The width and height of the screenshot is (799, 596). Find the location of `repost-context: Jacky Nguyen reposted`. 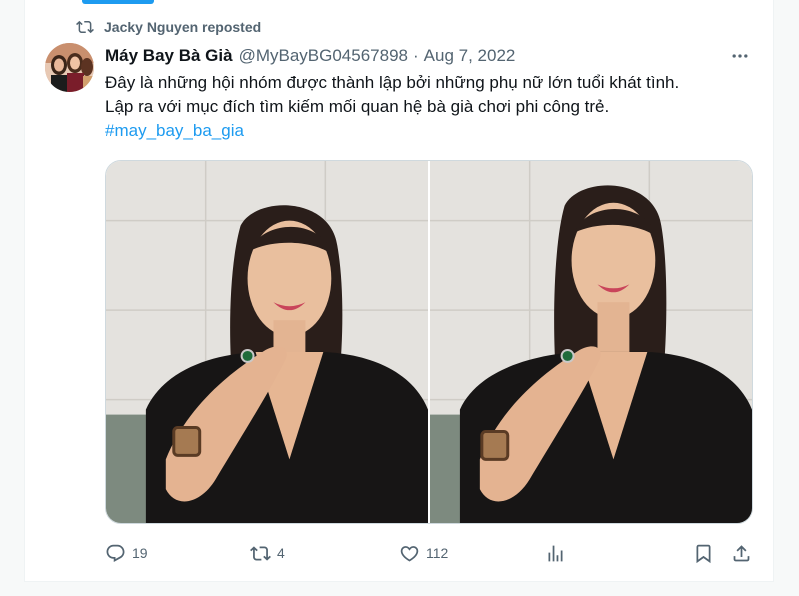

repost-context: Jacky Nguyen reposted is located at coordinates (168, 27).